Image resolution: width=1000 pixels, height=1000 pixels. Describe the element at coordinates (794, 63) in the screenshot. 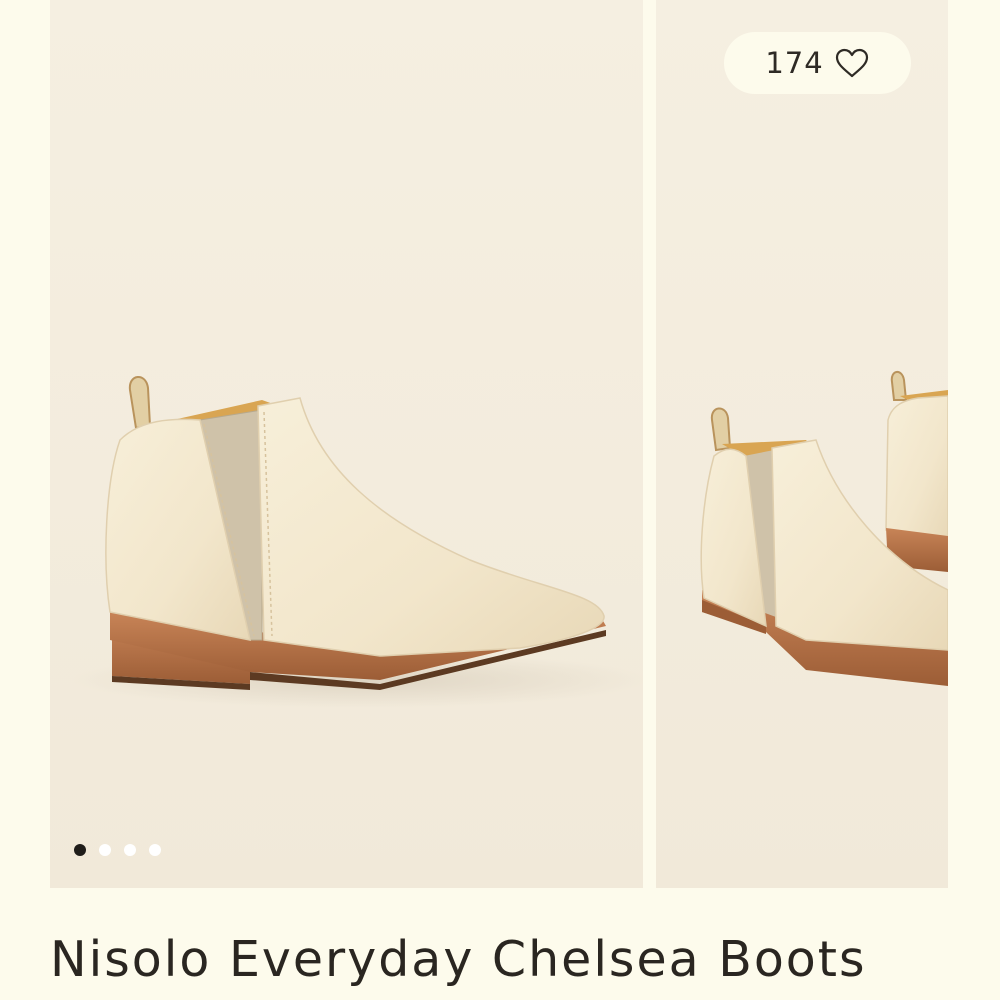

I see `favorite-count: 174` at that location.